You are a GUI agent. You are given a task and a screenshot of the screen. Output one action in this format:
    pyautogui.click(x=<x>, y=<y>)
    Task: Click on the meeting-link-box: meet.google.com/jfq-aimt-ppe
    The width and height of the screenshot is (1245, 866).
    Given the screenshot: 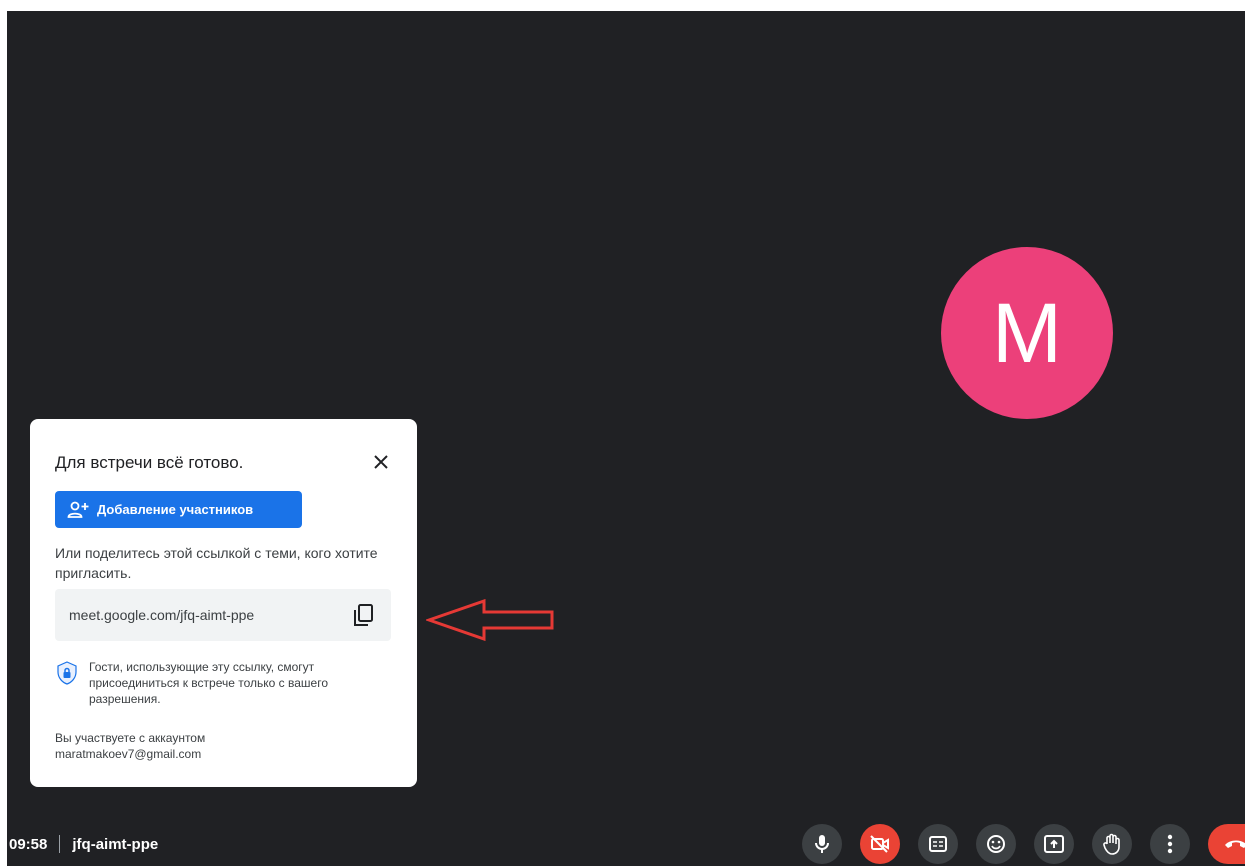 What is the action you would take?
    pyautogui.click(x=223, y=615)
    